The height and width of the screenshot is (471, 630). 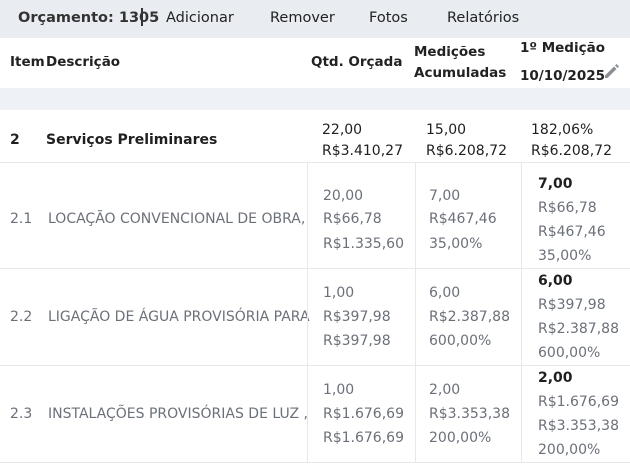 I want to click on row-total: R$1.676,69, so click(x=363, y=438).